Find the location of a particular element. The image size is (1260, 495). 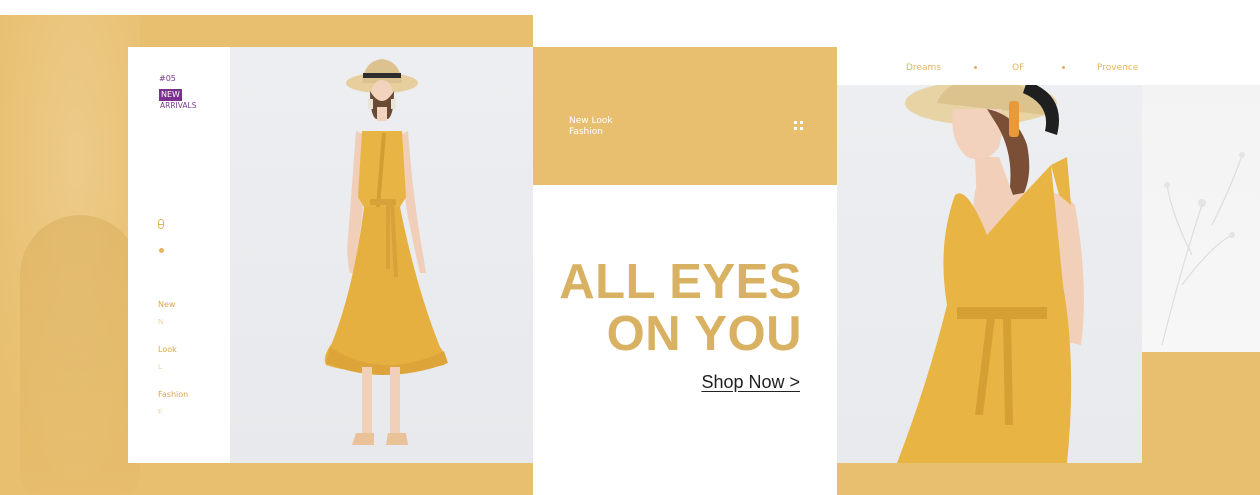

grid-dots-icon is located at coordinates (799, 126).